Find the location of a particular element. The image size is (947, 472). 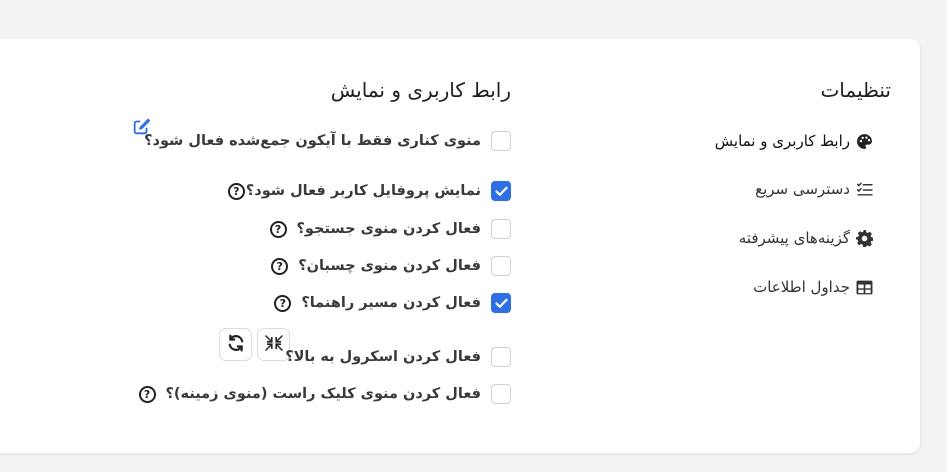

refresh-icon is located at coordinates (236, 345).